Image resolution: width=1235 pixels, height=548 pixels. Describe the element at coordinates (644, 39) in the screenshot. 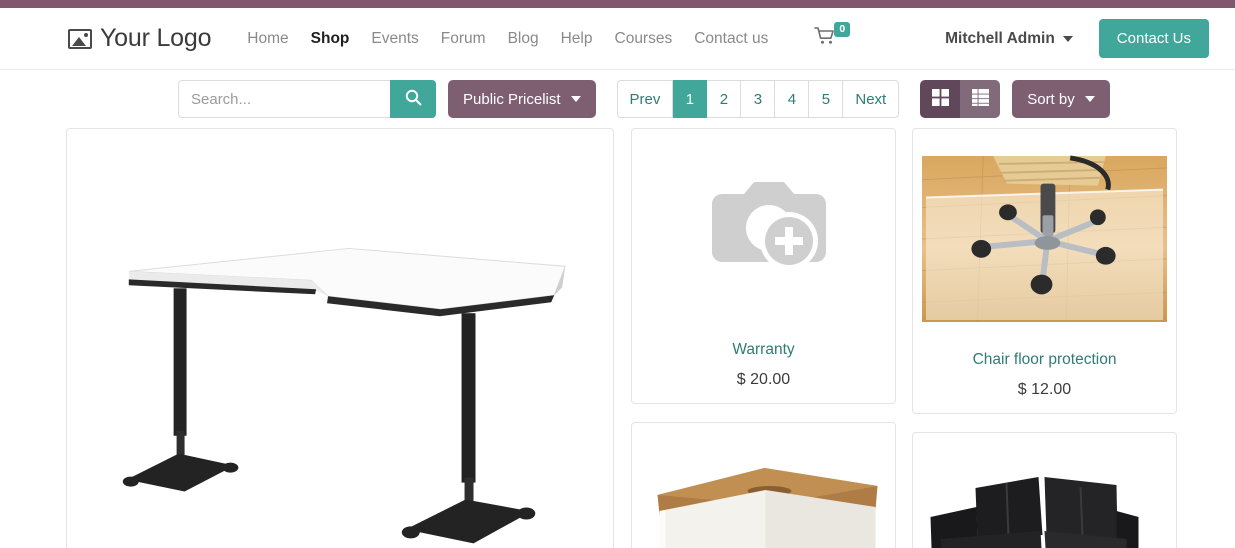

I see `nav-item-courses: Courses` at that location.